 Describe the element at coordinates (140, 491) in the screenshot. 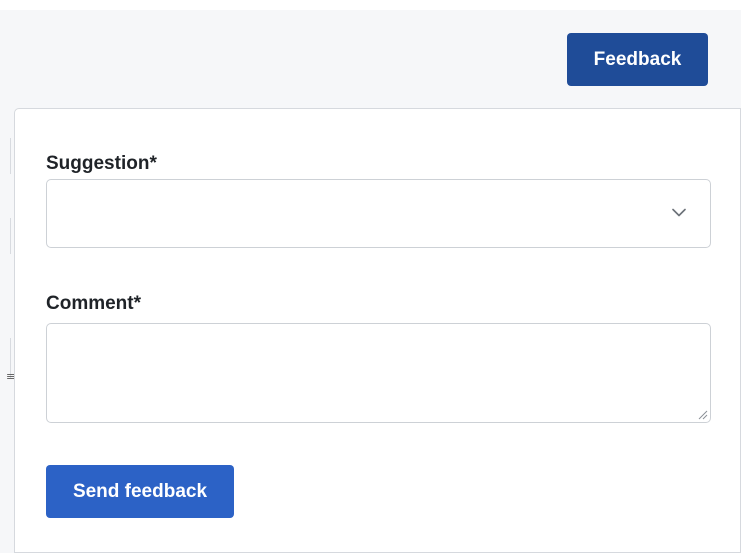

I see `send-feedback-button: Send feedback` at that location.